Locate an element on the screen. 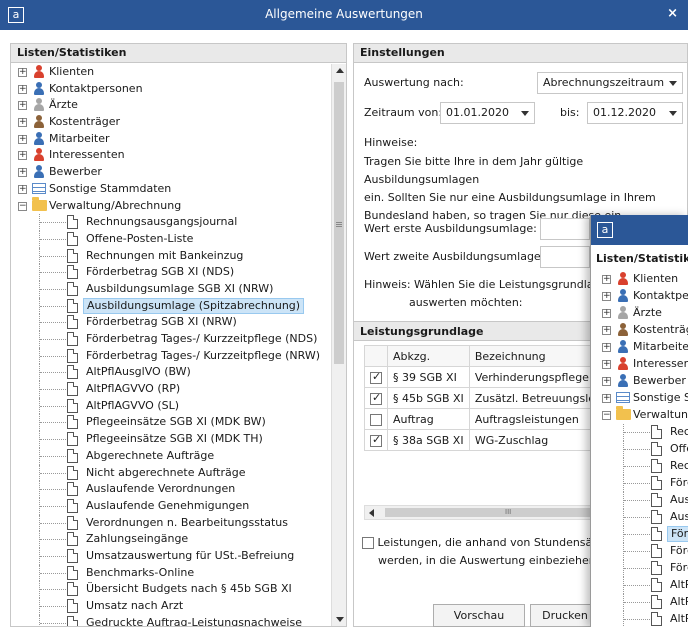 Image resolution: width=688 pixels, height=627 pixels. scroll-down-icon is located at coordinates (340, 619).